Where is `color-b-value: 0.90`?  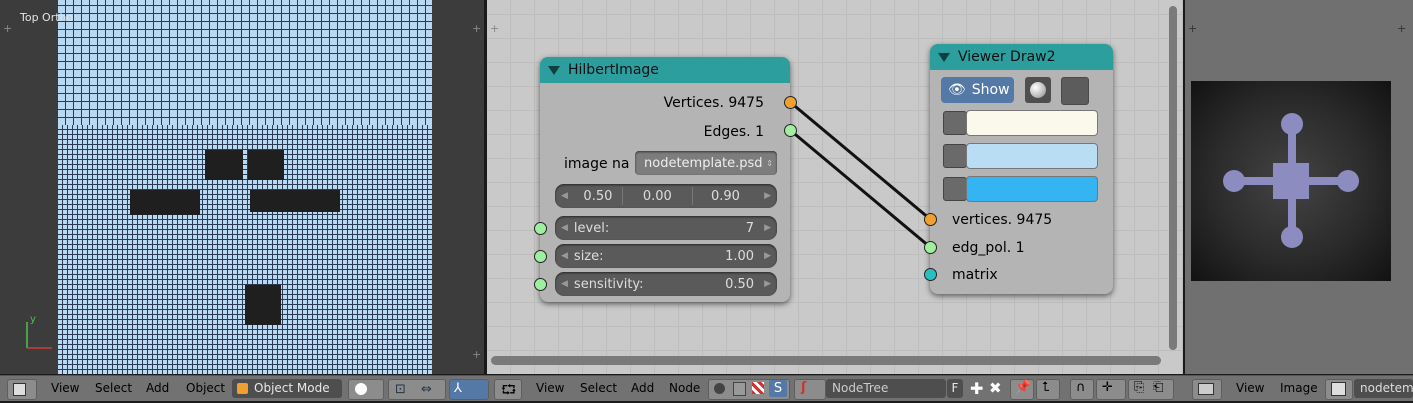 color-b-value: 0.90 is located at coordinates (725, 196).